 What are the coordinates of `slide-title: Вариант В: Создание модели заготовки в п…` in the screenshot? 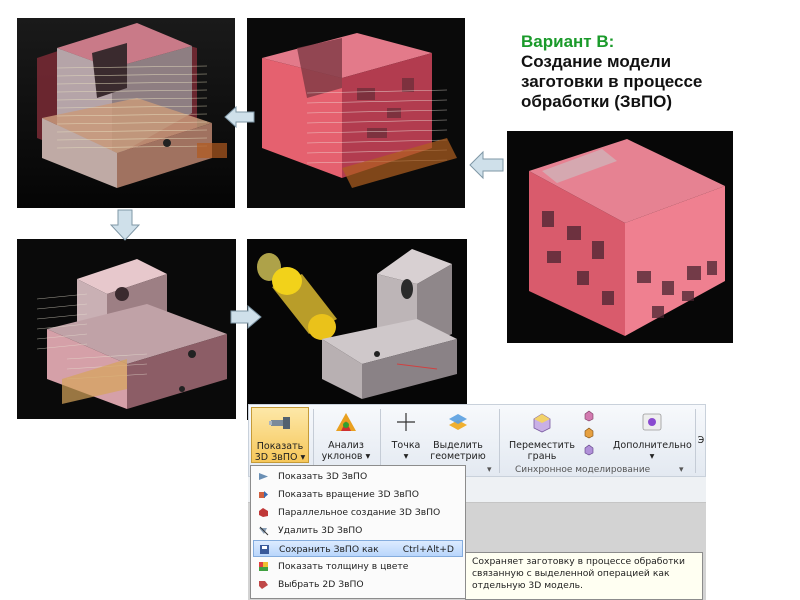 It's located at (656, 72).